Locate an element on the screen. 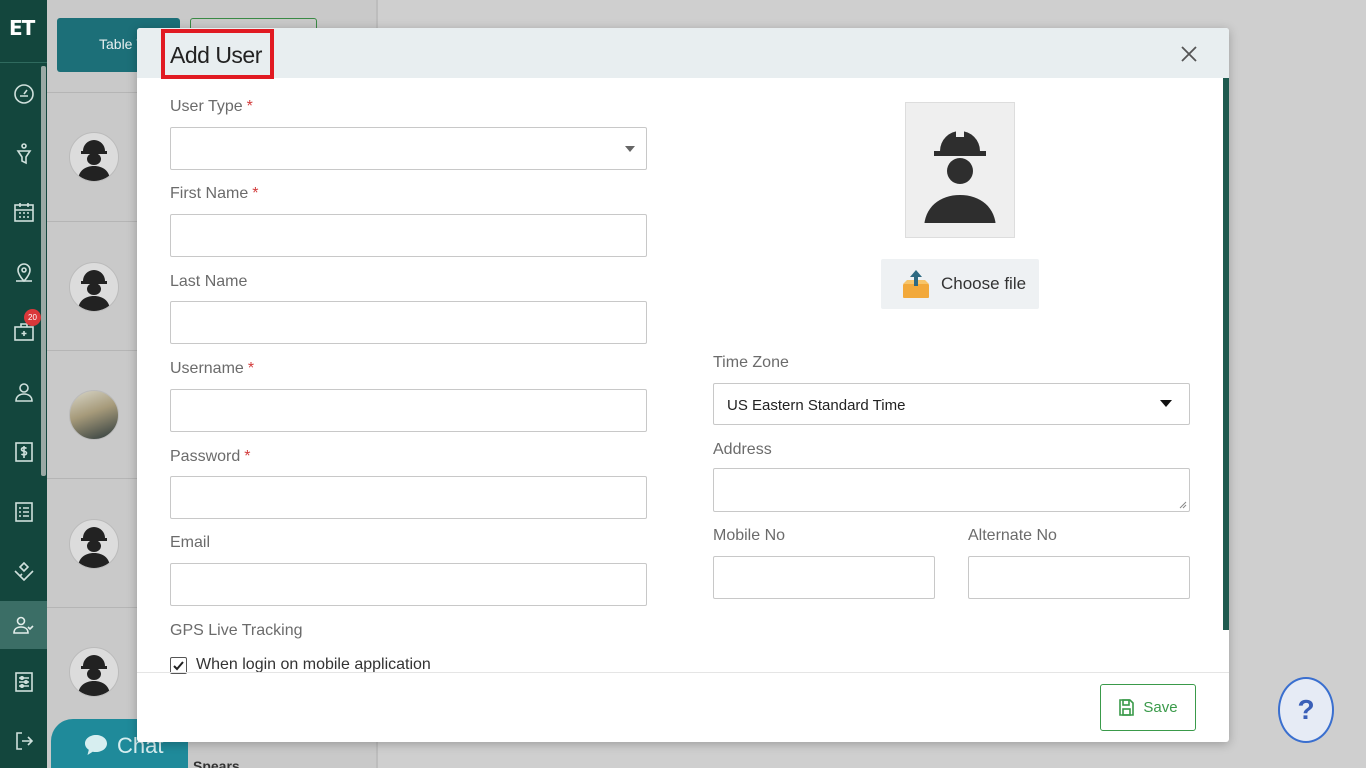 The height and width of the screenshot is (768, 1366). sidebar-item-users is located at coordinates (23, 625).